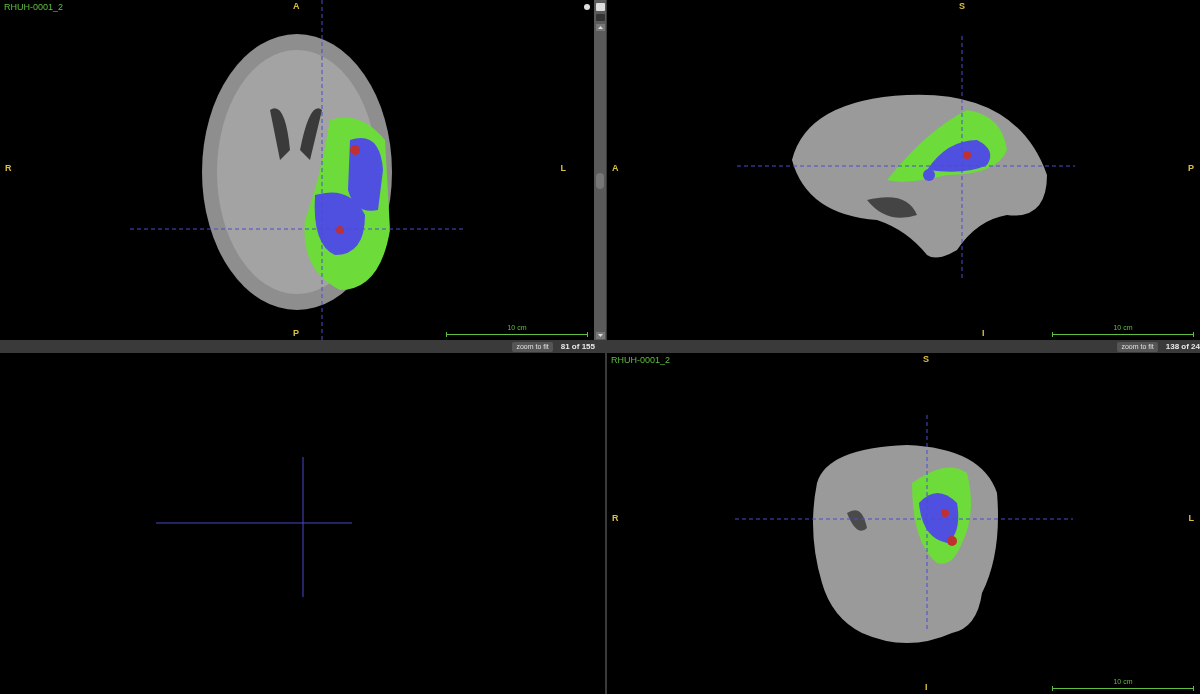 This screenshot has width=1200, height=694. I want to click on slice-counter: 81 of 155, so click(577, 346).